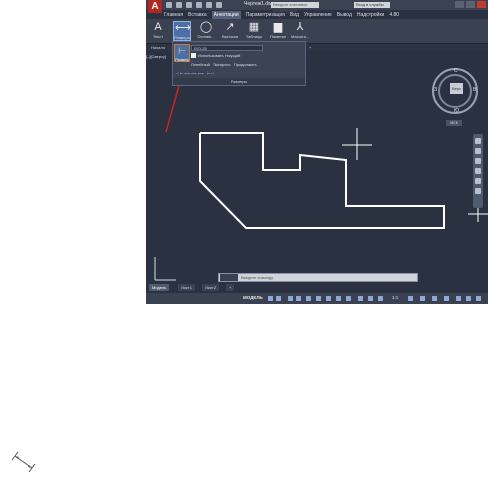 The height and width of the screenshot is (481, 488). What do you see at coordinates (183, 28) in the screenshot?
I see `dimension-icon: ⟷` at bounding box center [183, 28].